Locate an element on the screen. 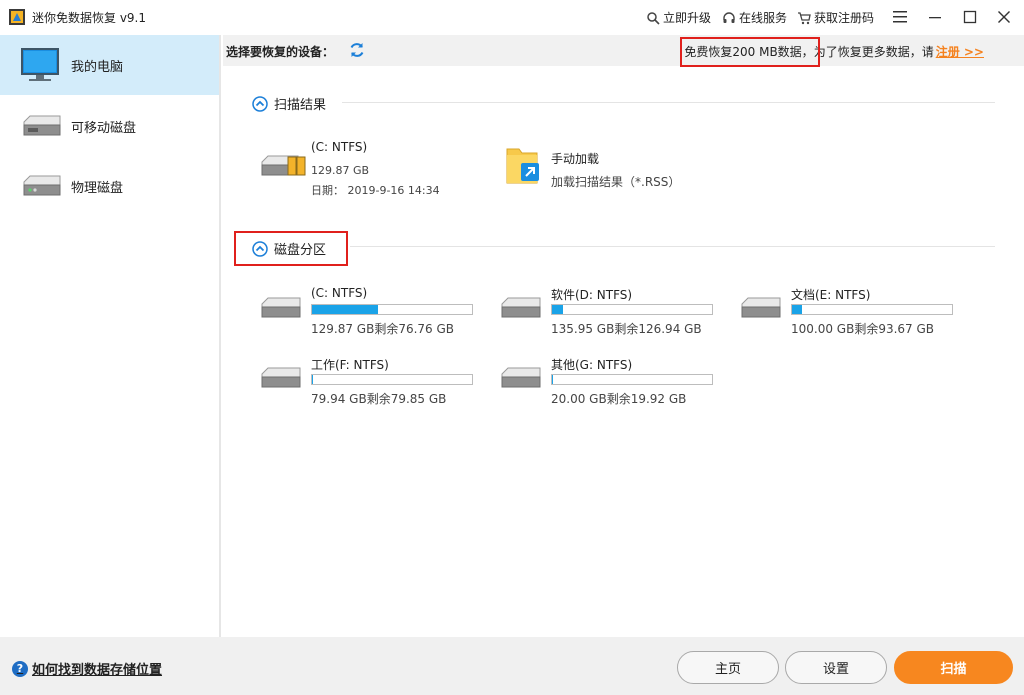  partition-g: 其他(G: NTFS) 20.00 GB剩余19.92 GB is located at coordinates (614, 384).